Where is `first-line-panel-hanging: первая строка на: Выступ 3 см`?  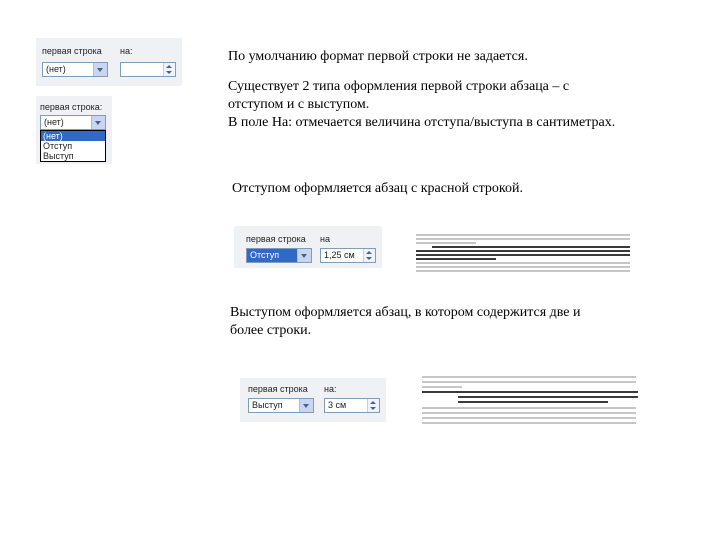 first-line-panel-hanging: первая строка на: Выступ 3 см is located at coordinates (313, 400).